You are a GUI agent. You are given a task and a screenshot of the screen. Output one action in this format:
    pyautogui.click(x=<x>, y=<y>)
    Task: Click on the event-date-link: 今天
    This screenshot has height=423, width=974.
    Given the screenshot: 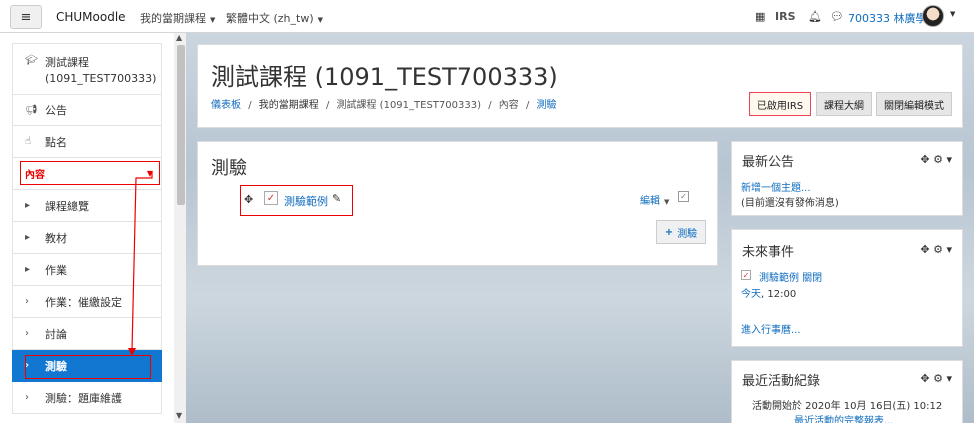 What is the action you would take?
    pyautogui.click(x=751, y=294)
    